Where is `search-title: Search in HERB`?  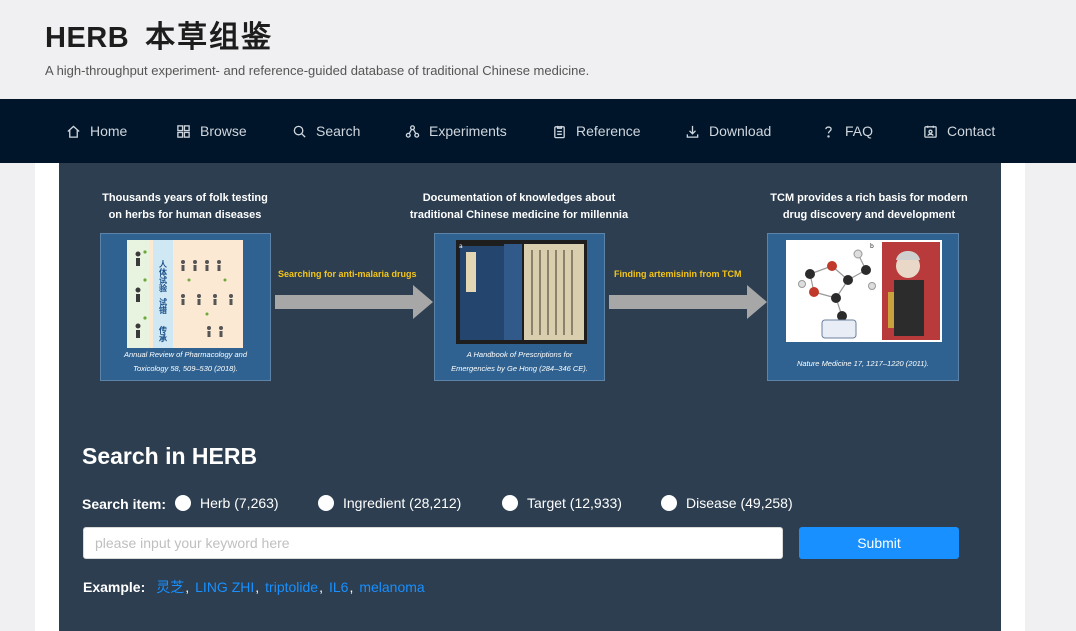
search-title: Search in HERB is located at coordinates (170, 456).